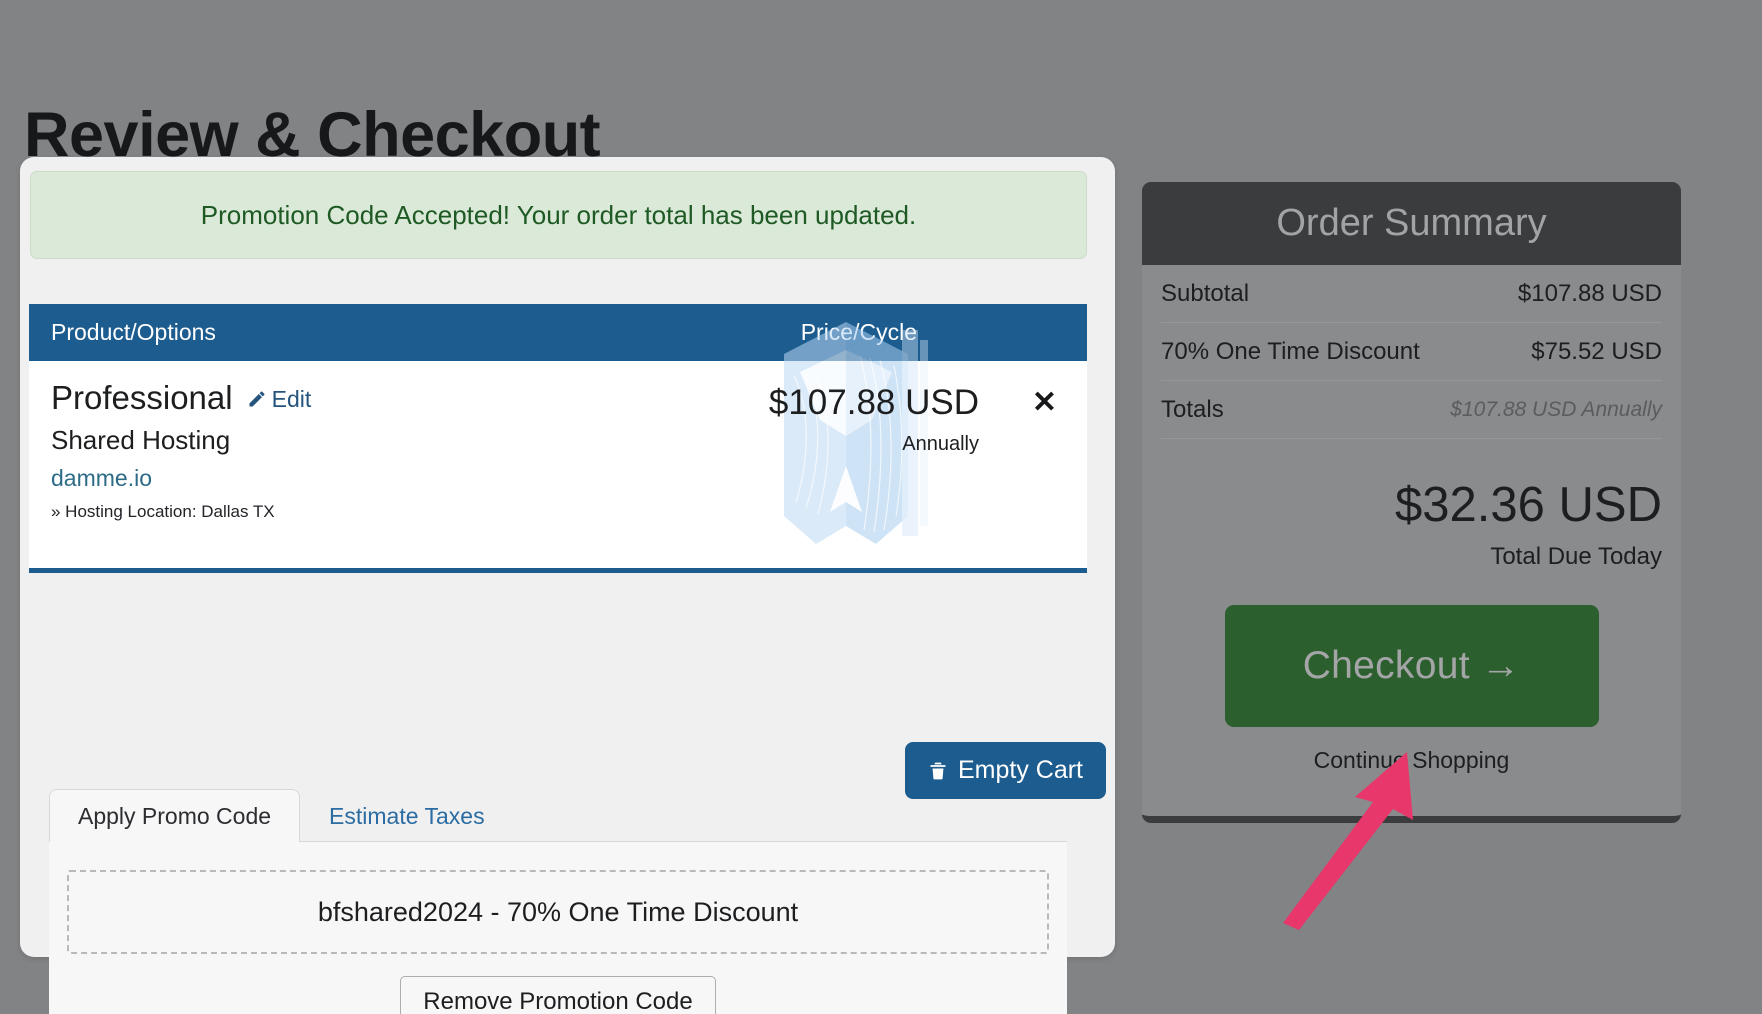 This screenshot has width=1762, height=1014. I want to click on remove-item-button: ✕, so click(1044, 403).